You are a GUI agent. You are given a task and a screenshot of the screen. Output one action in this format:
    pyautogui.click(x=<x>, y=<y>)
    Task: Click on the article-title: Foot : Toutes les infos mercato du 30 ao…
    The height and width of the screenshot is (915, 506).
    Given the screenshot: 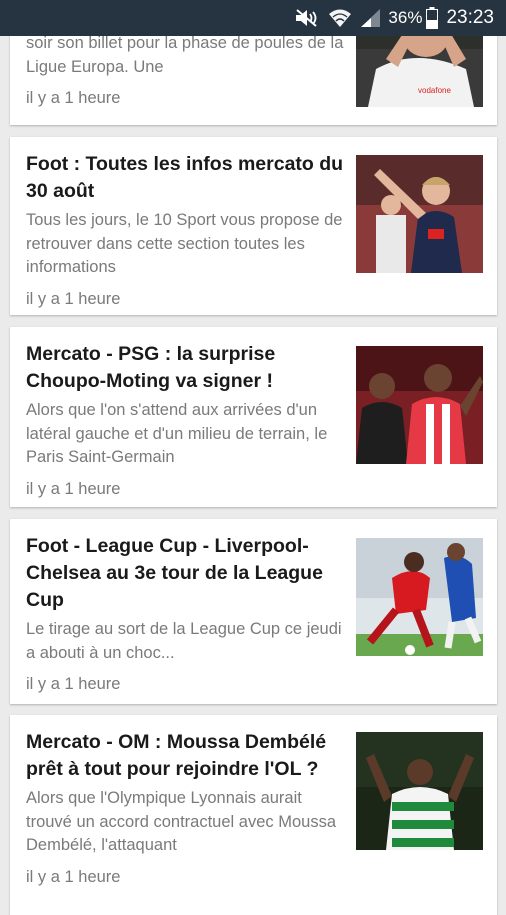 What is the action you would take?
    pyautogui.click(x=185, y=177)
    